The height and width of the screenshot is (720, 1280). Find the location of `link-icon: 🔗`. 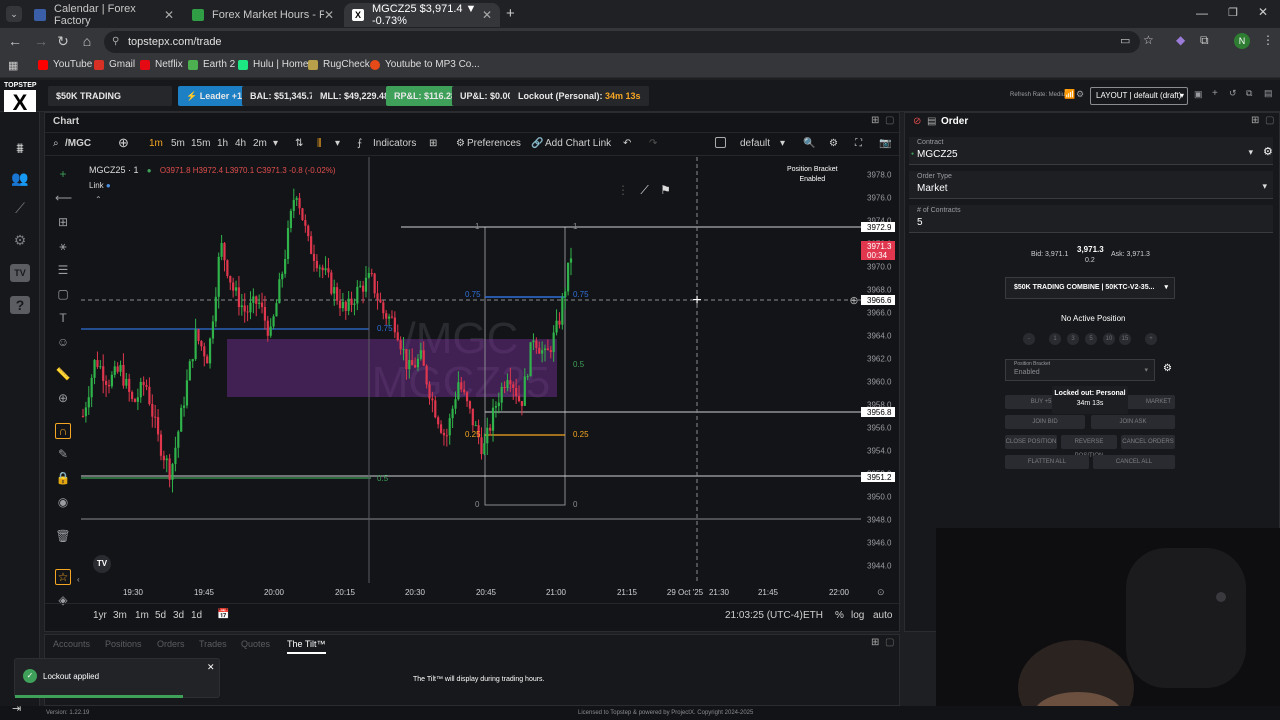

link-icon: 🔗 is located at coordinates (537, 143).